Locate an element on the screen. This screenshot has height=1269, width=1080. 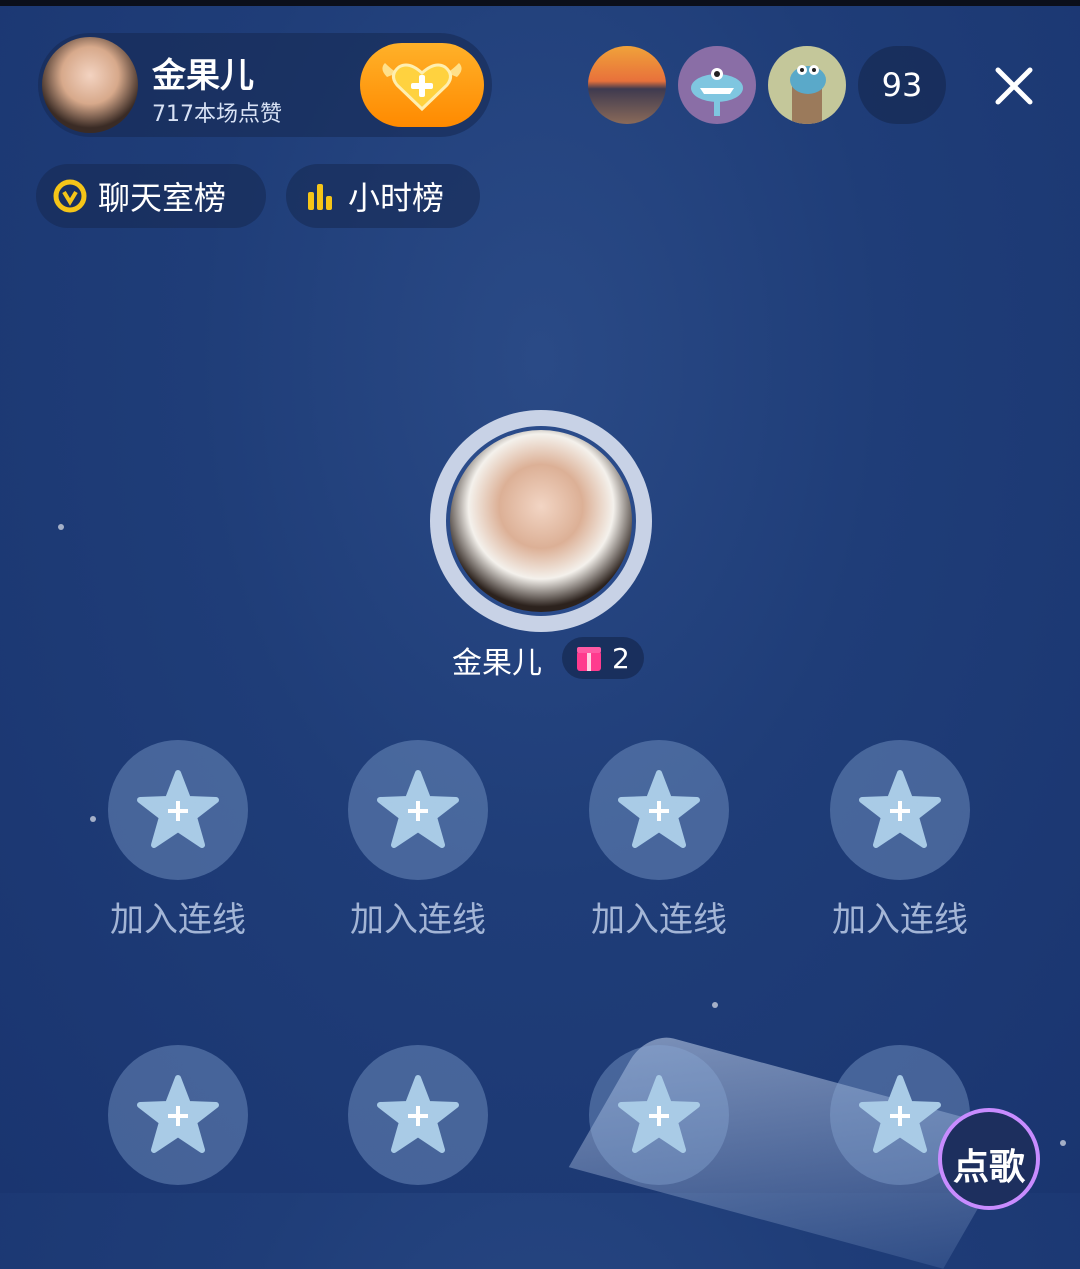
viewer-avatar-monster is located at coordinates (717, 85).